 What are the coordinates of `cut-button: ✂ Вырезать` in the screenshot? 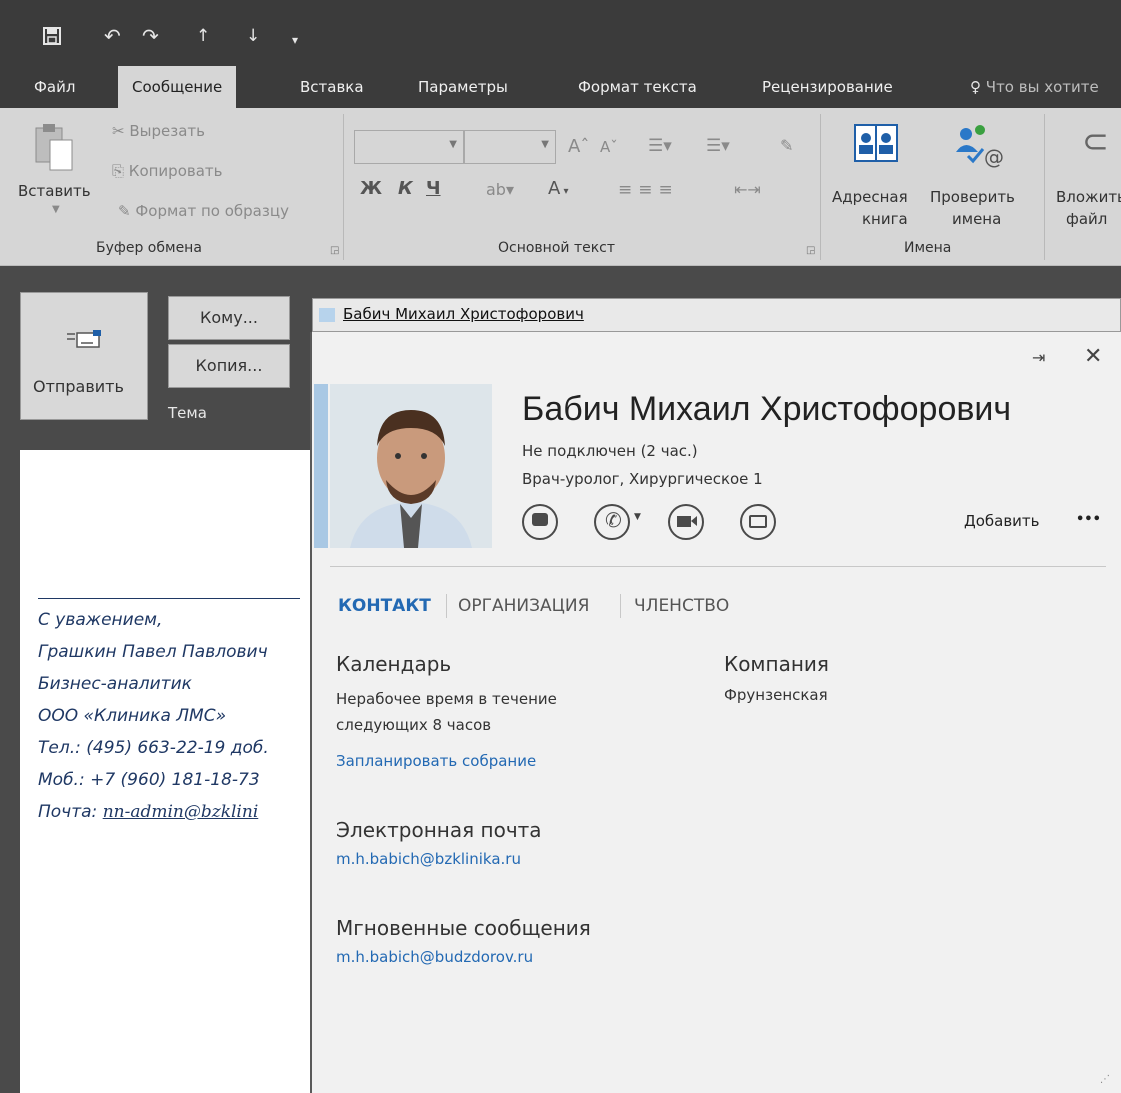 It's located at (158, 131).